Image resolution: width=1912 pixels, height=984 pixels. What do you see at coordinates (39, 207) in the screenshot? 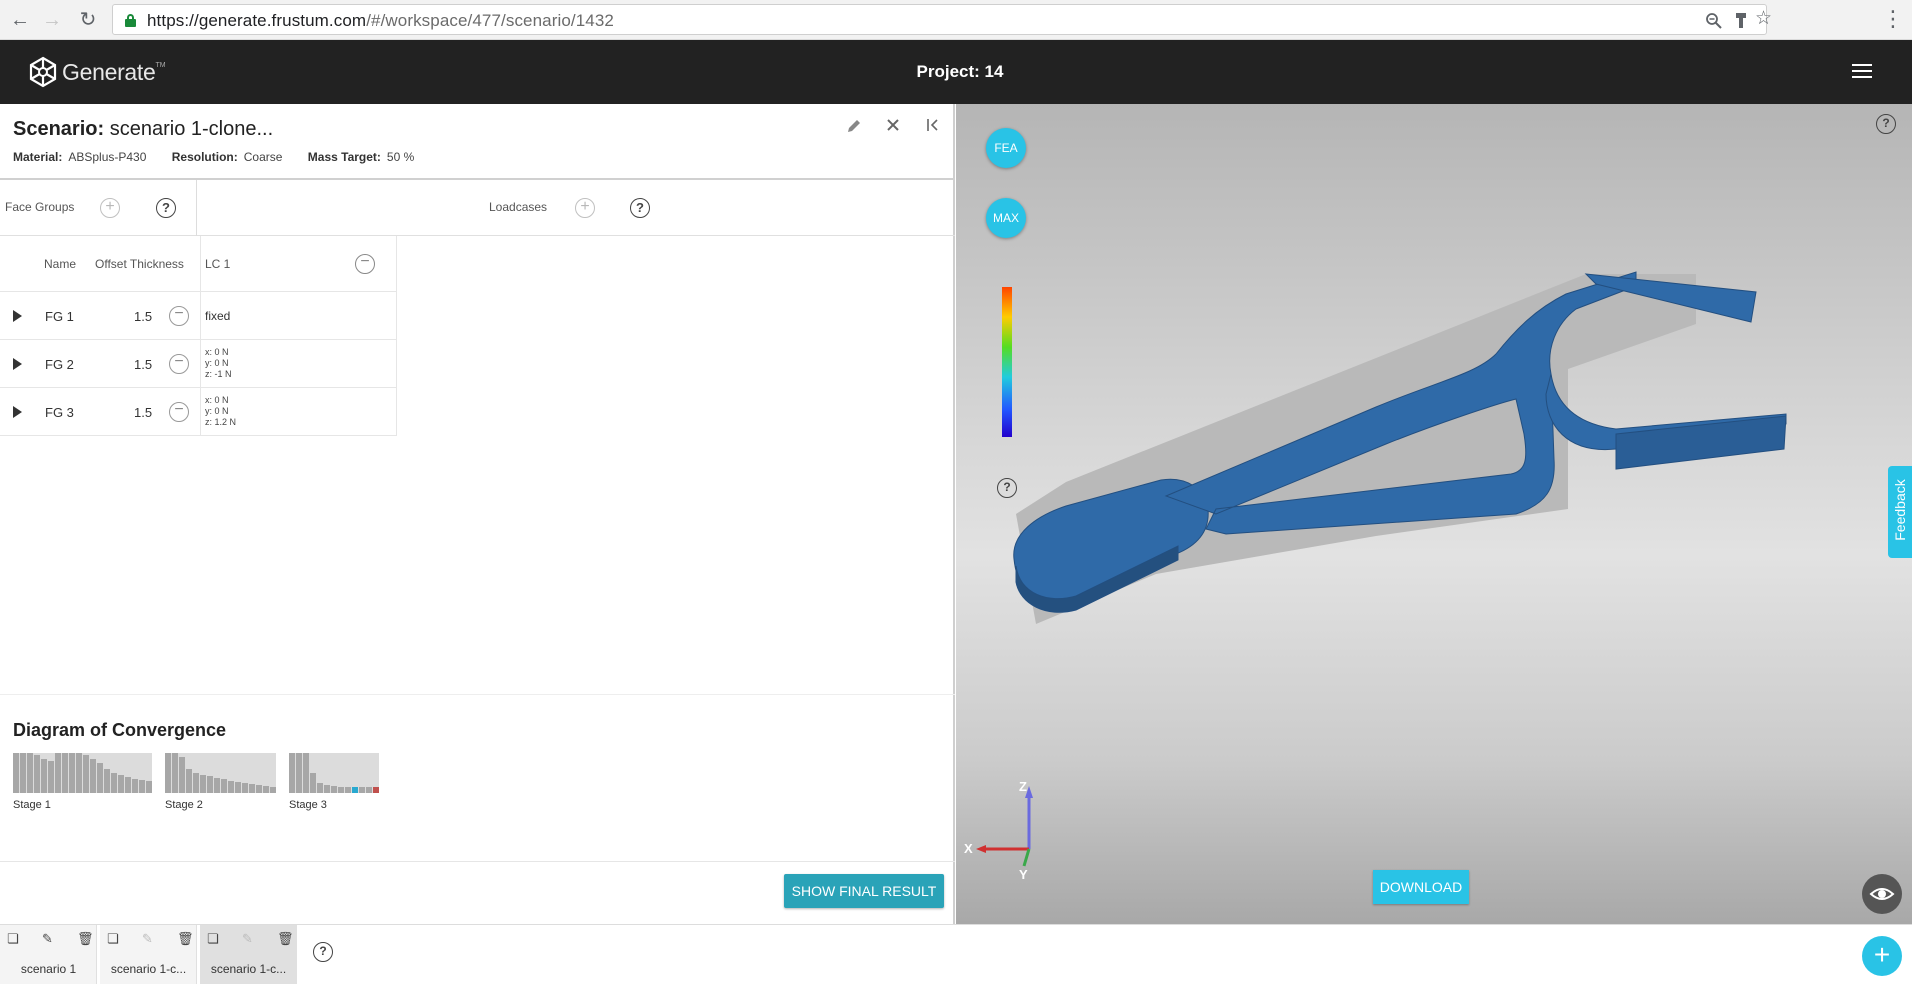
I see `tab-face-groups: Face Groups` at bounding box center [39, 207].